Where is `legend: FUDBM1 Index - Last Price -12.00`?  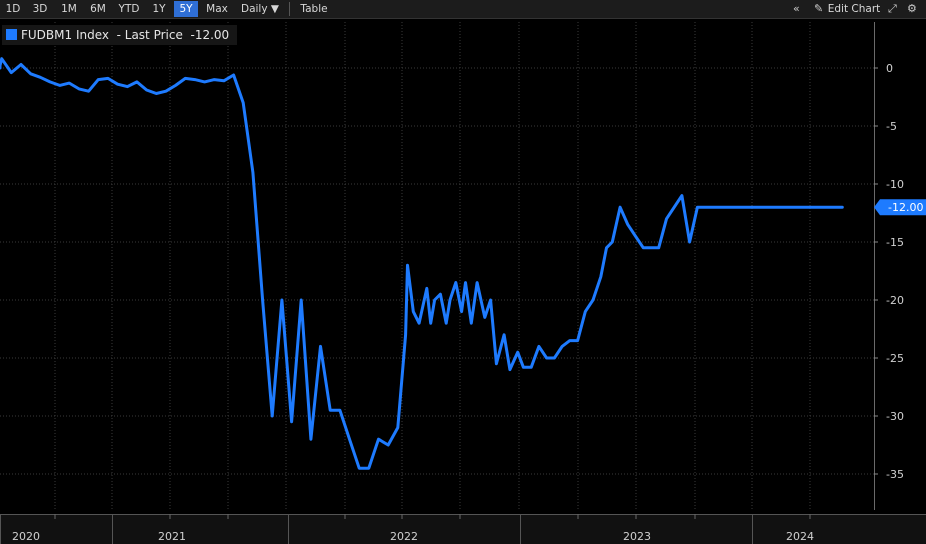 legend: FUDBM1 Index - Last Price -12.00 is located at coordinates (120, 35).